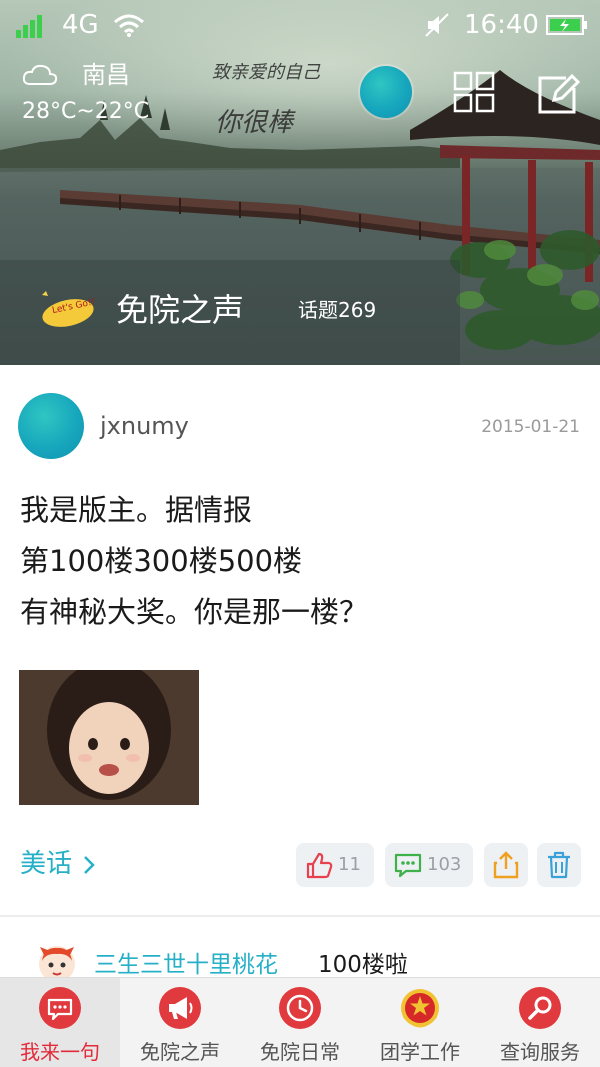 This screenshot has width=600, height=1067. What do you see at coordinates (501, 25) in the screenshot?
I see `clock-time: 16:40` at bounding box center [501, 25].